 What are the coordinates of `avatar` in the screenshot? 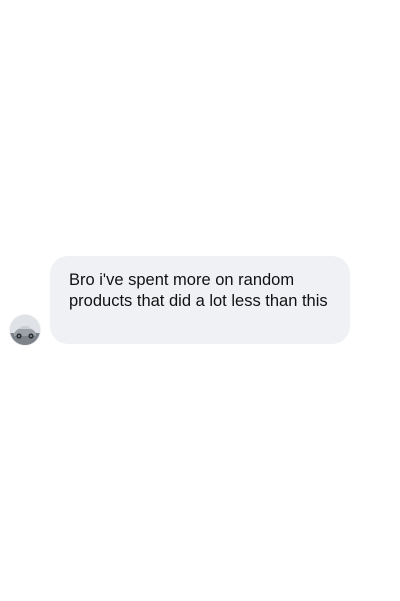 It's located at (25, 330).